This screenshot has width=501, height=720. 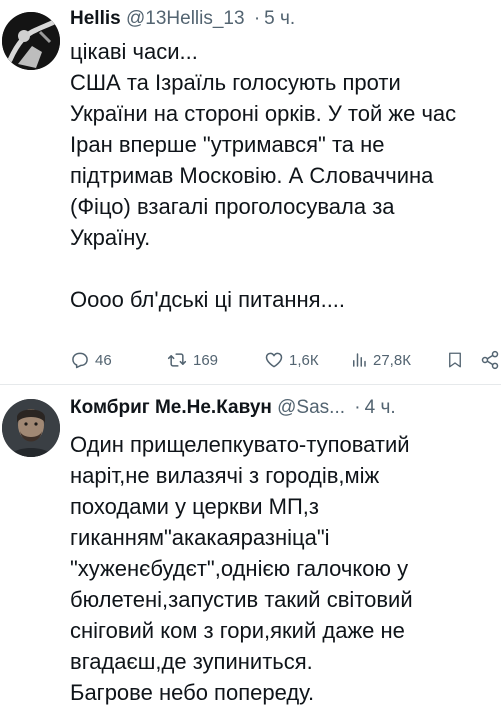 What do you see at coordinates (227, 144) in the screenshot?
I see `tweet-text-line: Іран вперше "утримався" та не` at bounding box center [227, 144].